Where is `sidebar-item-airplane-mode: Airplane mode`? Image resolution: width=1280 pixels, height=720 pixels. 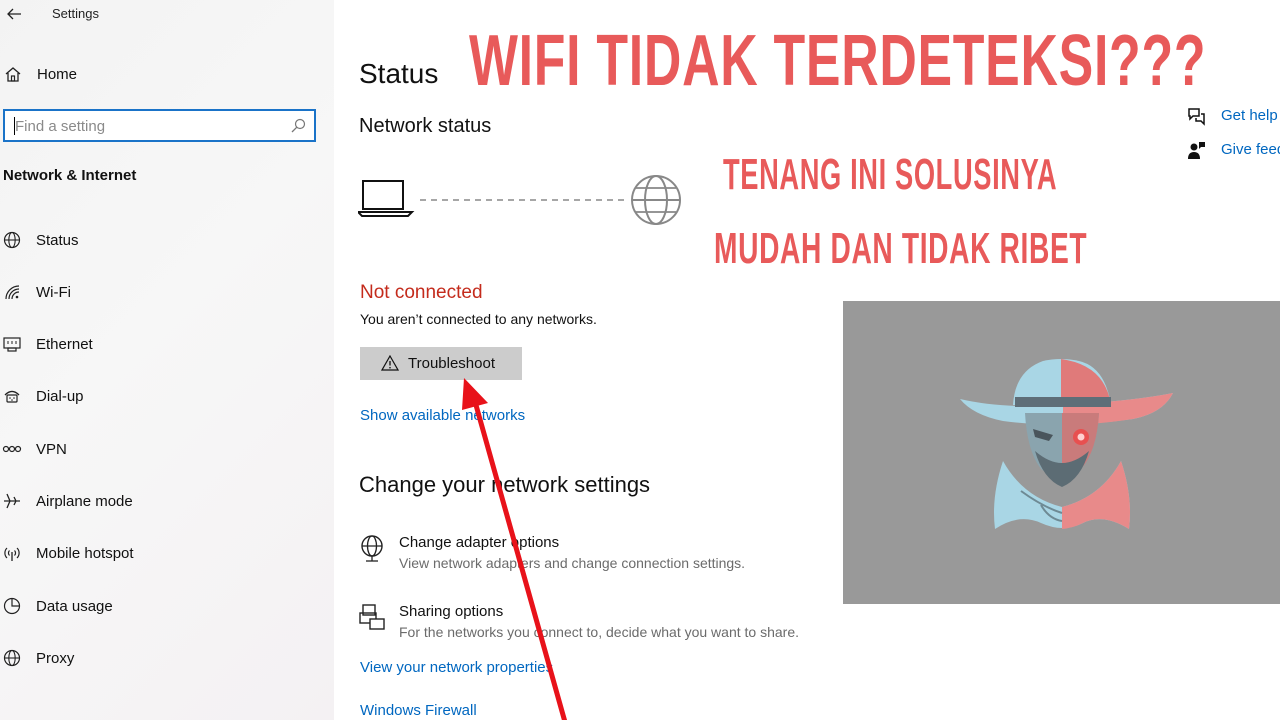
sidebar-item-airplane-mode: Airplane mode is located at coordinates (167, 502).